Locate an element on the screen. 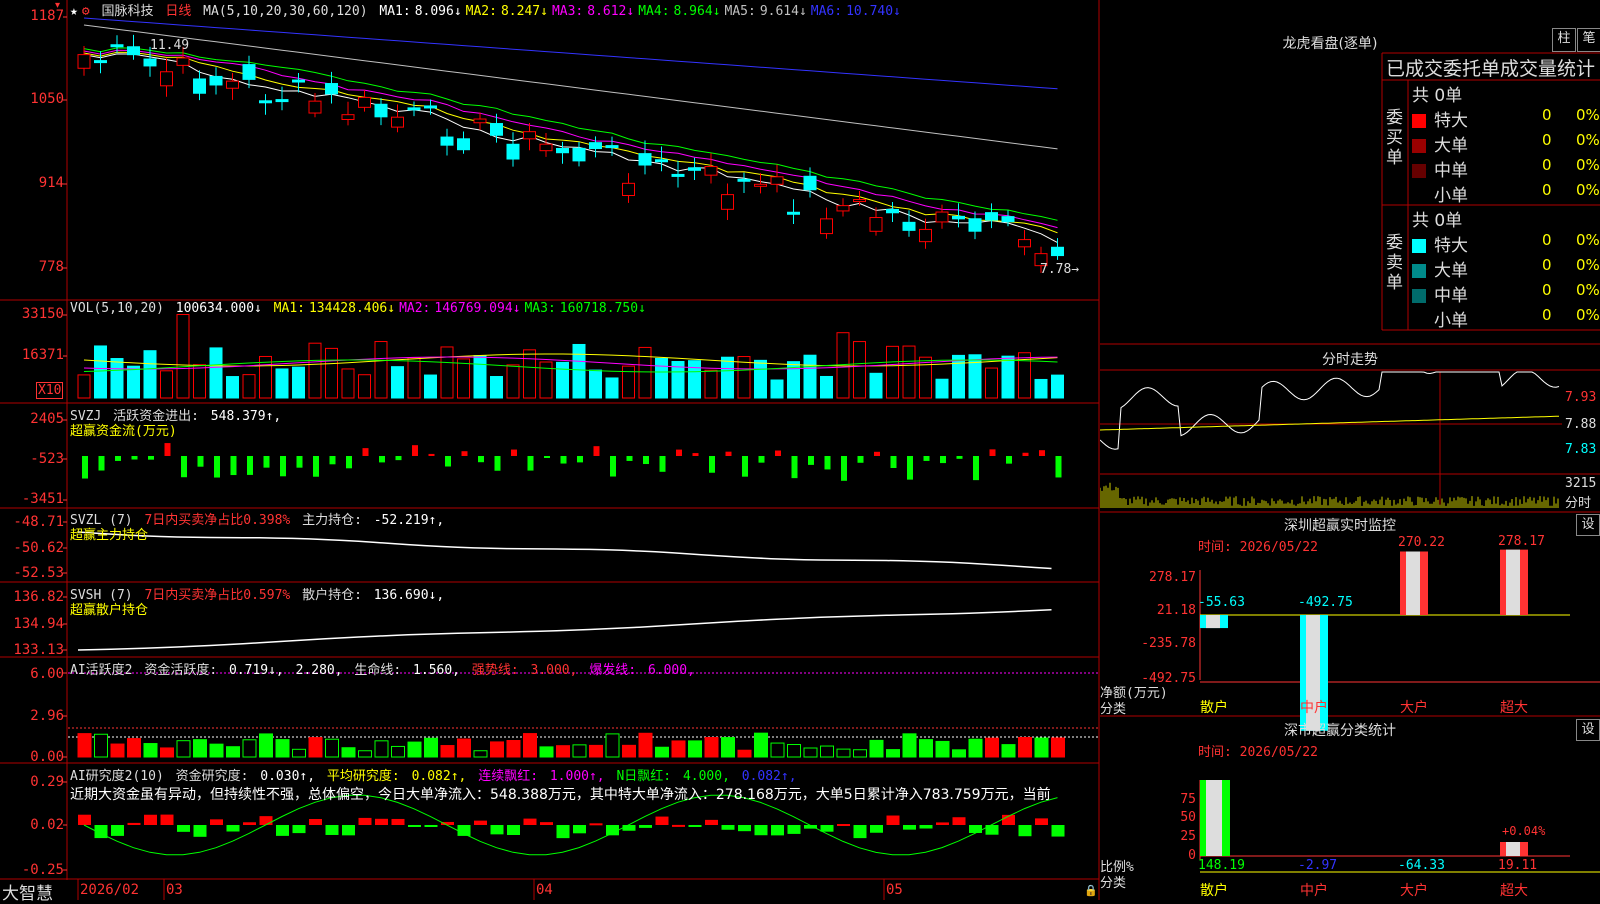  ma-name: MA4: is located at coordinates (654, 11).